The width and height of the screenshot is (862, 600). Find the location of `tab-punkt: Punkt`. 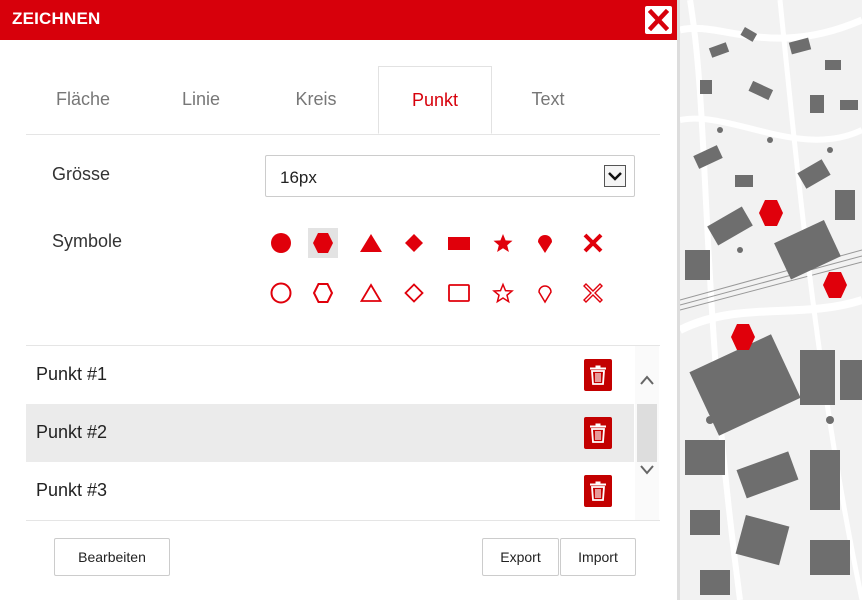

tab-punkt: Punkt is located at coordinates (435, 100).